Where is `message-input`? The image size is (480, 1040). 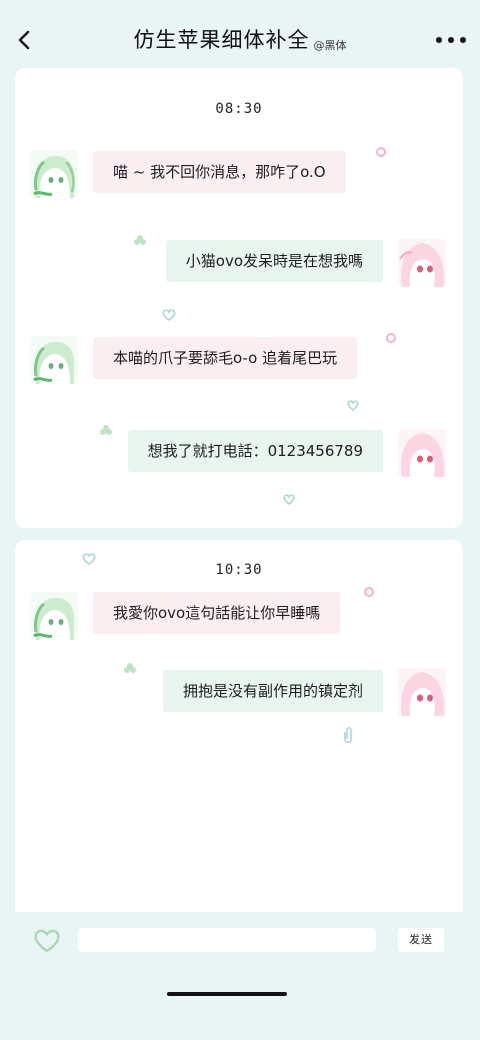 message-input is located at coordinates (227, 940).